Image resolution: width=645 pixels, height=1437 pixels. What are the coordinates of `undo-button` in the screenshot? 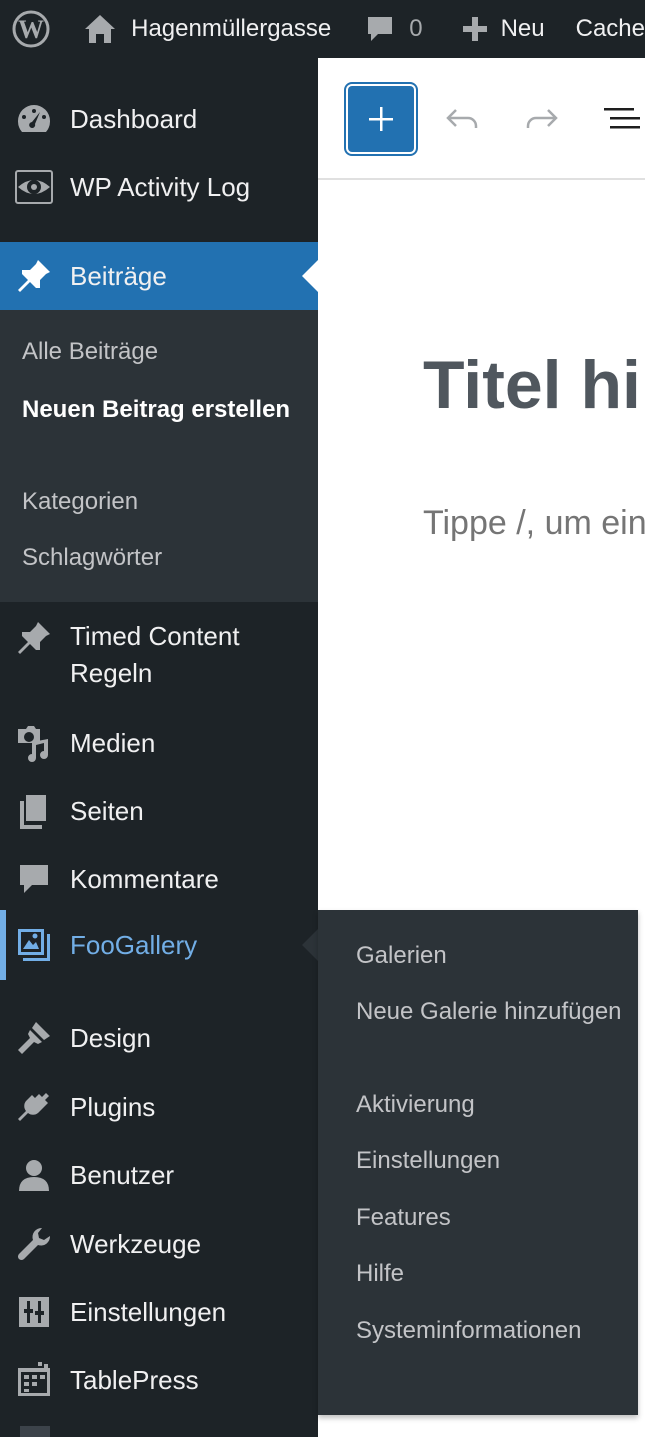 It's located at (462, 118).